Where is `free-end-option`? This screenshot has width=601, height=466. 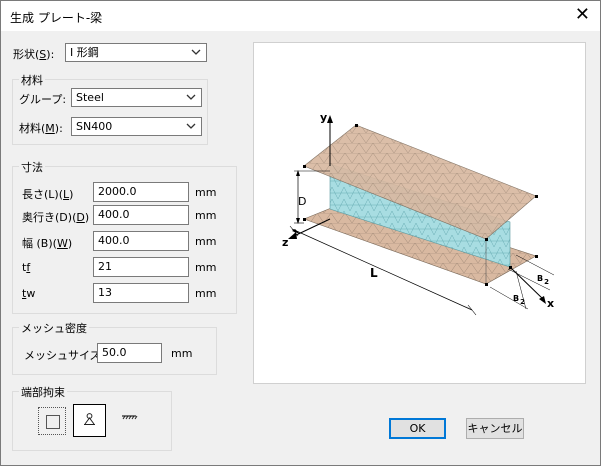 free-end-option is located at coordinates (52, 421).